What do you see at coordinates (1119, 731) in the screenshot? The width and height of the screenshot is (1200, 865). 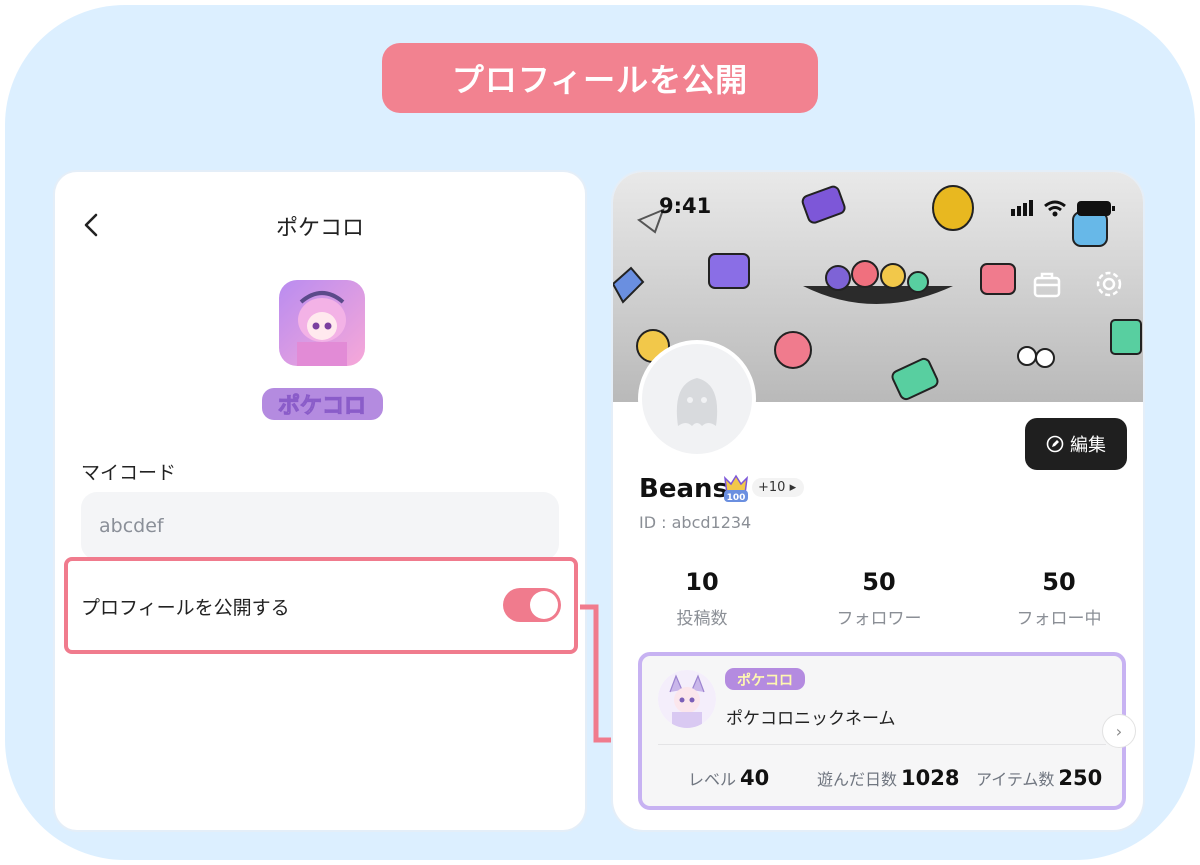 I see `chevron-right-icon: ›` at bounding box center [1119, 731].